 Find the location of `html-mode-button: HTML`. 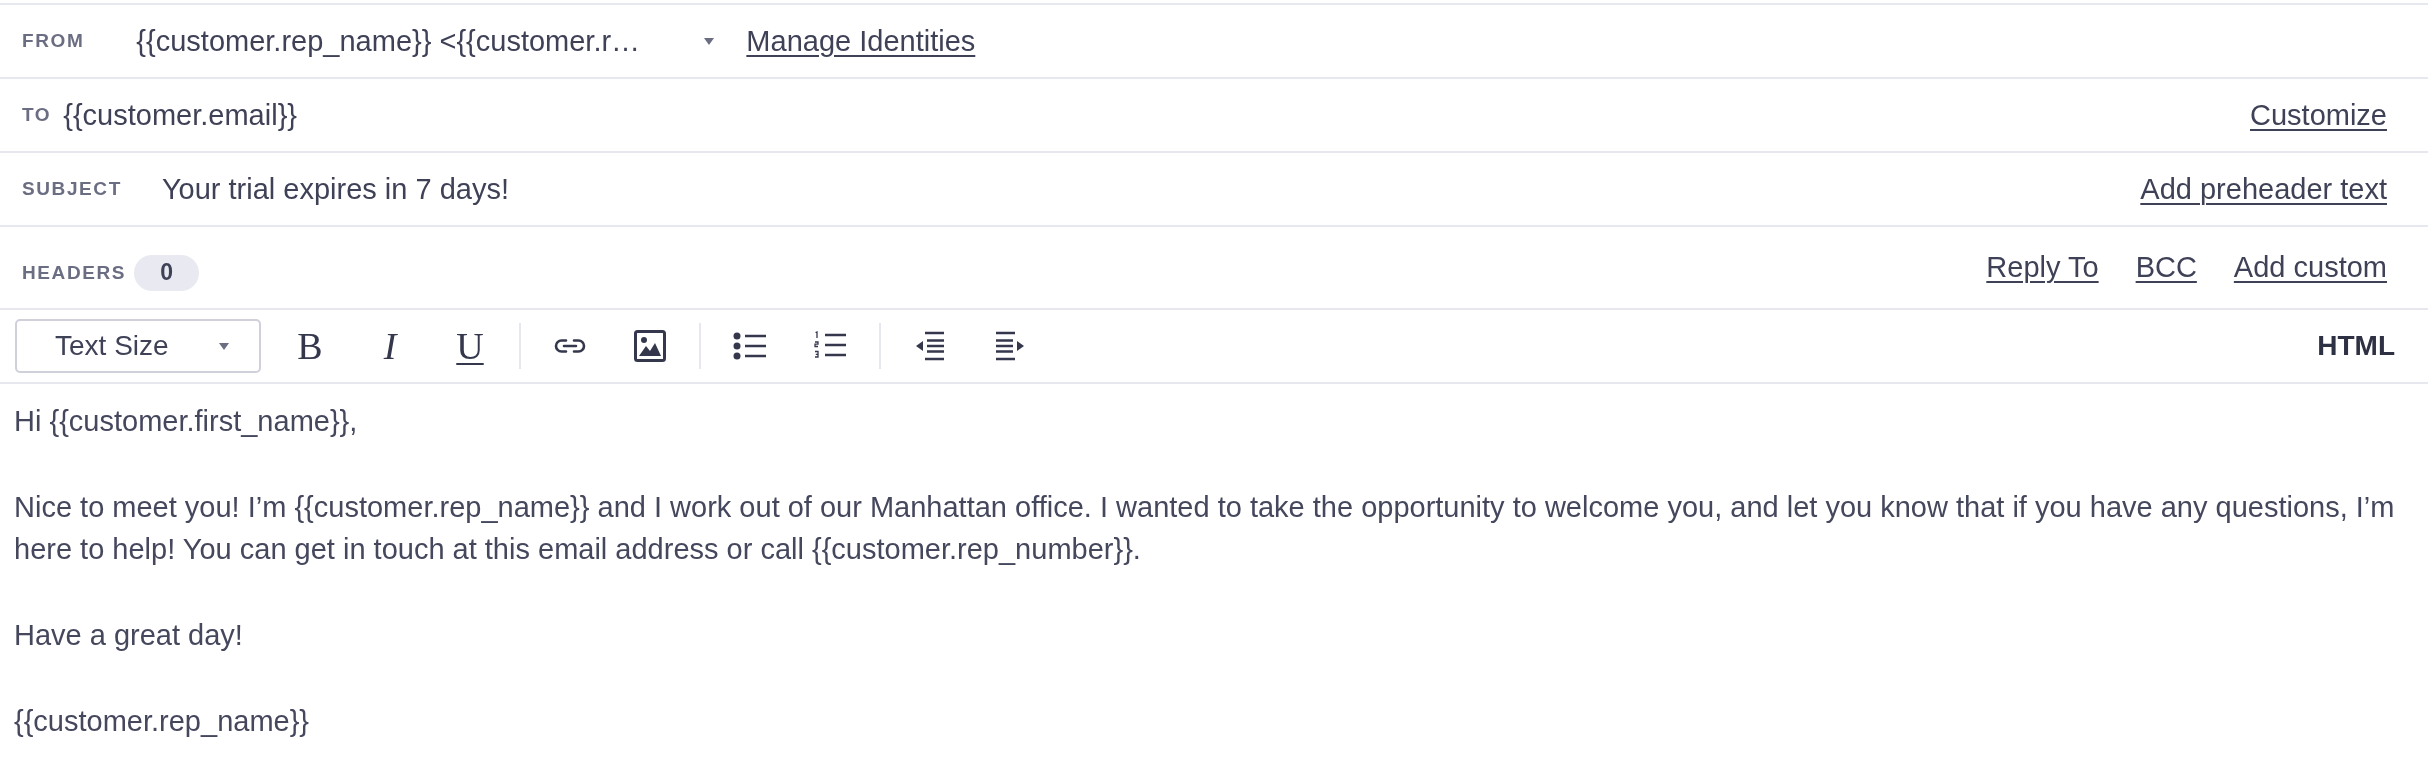

html-mode-button: HTML is located at coordinates (2356, 346).